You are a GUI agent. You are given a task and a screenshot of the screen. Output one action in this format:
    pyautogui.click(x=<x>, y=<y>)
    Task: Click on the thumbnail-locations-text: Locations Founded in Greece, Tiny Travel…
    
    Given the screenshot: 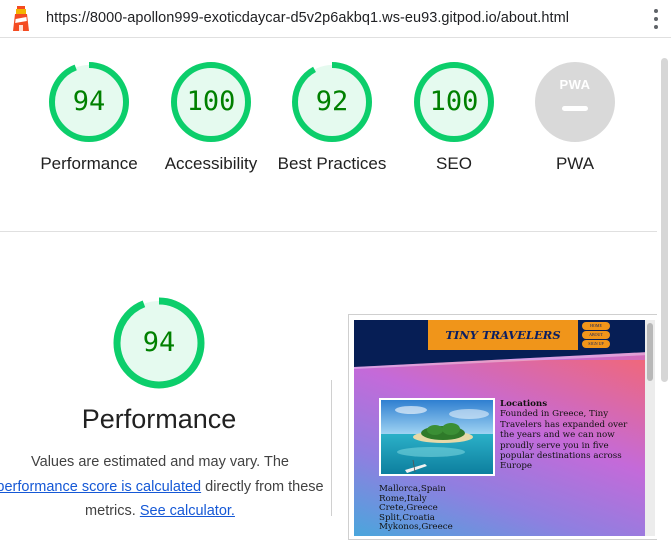 What is the action you would take?
    pyautogui.click(x=567, y=435)
    